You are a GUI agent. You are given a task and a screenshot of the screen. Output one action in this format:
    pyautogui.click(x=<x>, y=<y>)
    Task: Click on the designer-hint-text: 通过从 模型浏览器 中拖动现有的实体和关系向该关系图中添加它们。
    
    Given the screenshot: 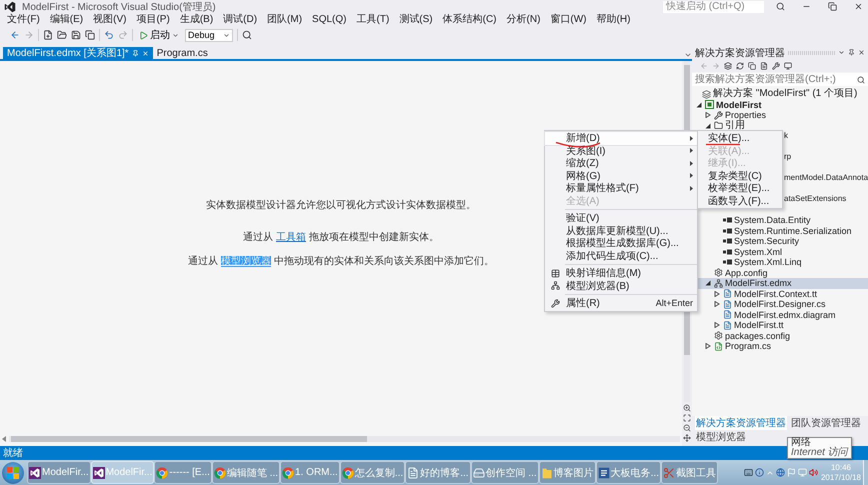 What is the action you would take?
    pyautogui.click(x=341, y=261)
    